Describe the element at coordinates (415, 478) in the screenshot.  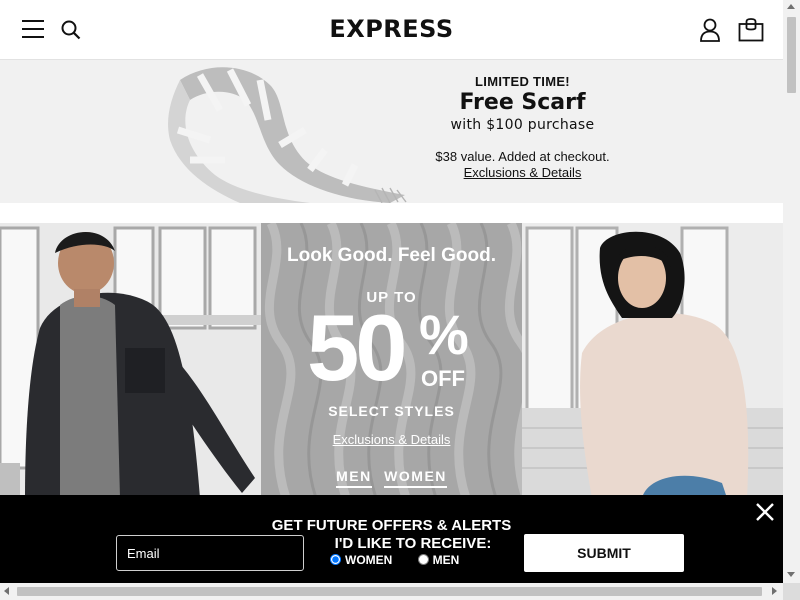
I see `shop-women-link: WOMEN` at that location.